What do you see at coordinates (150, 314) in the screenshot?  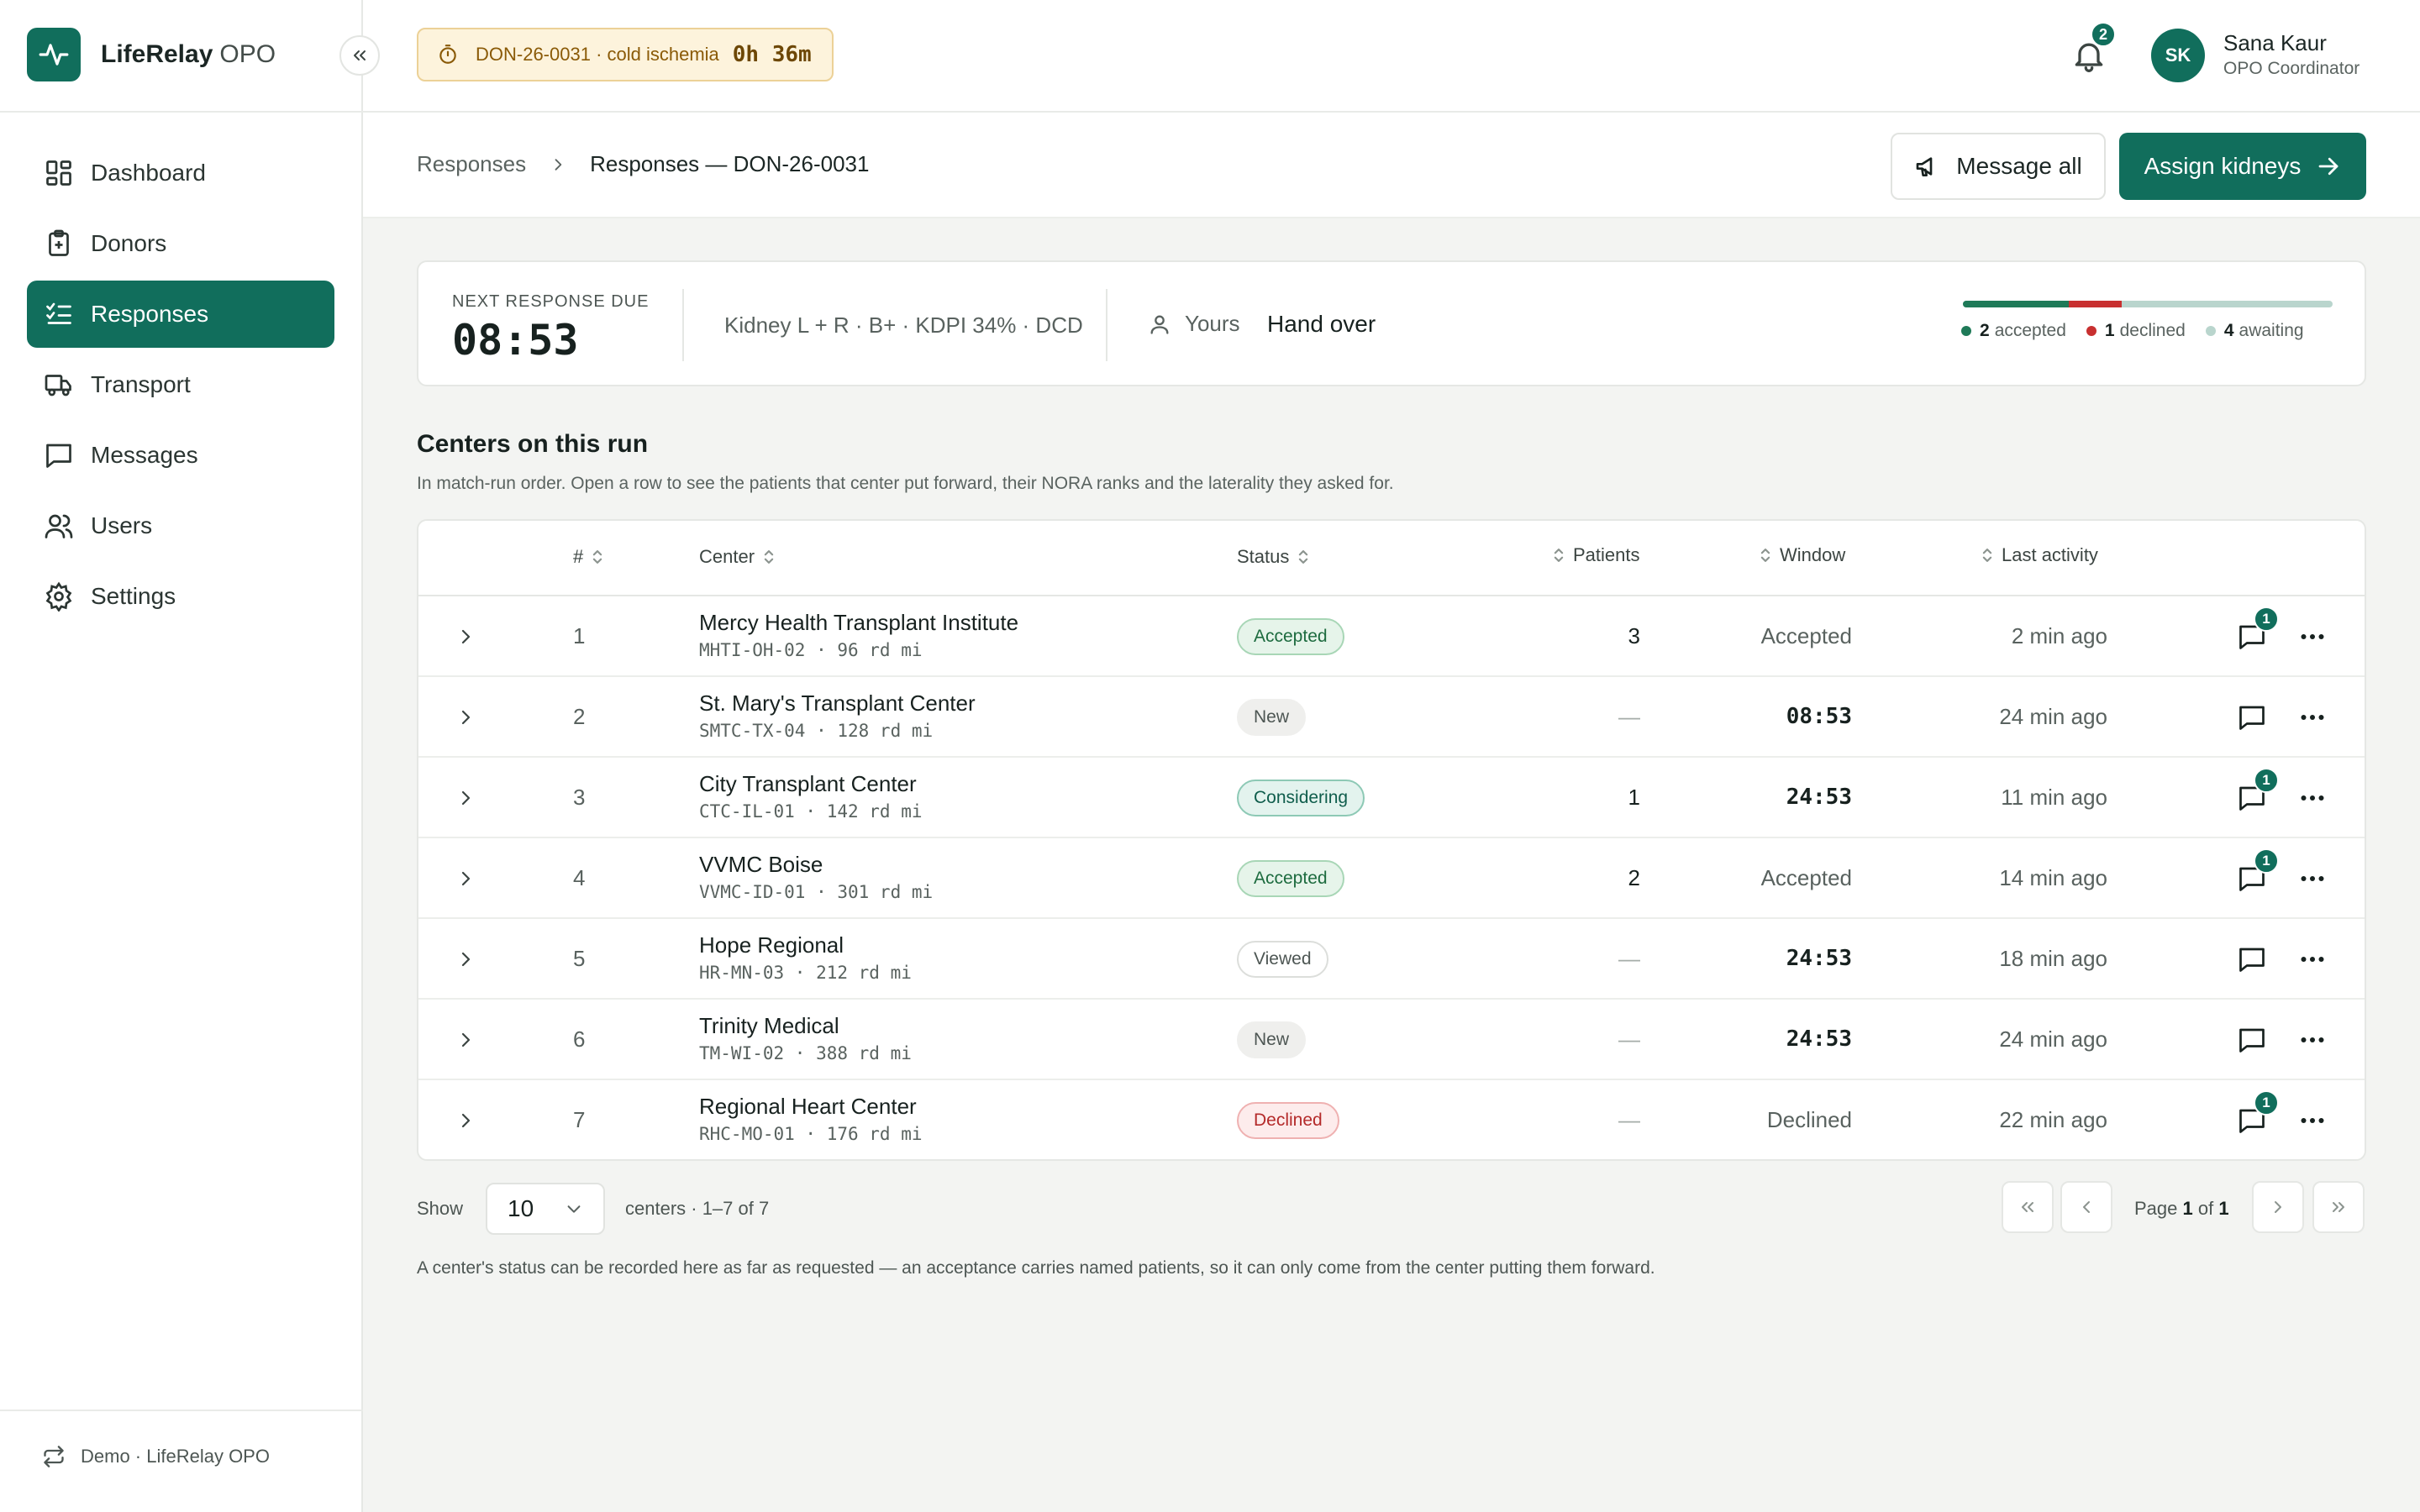 I see `sidebar-item-label: Responses` at bounding box center [150, 314].